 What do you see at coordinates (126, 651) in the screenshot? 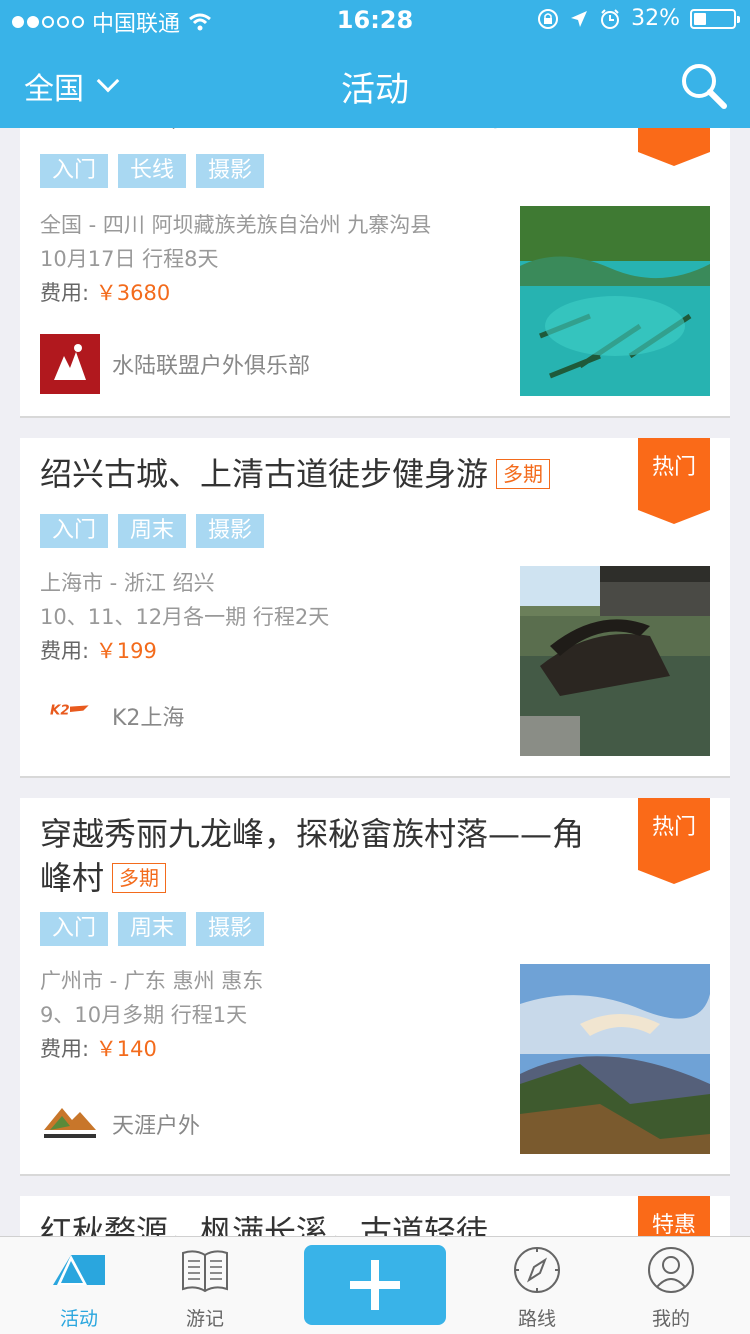
I see `activity-price: ￥199` at bounding box center [126, 651].